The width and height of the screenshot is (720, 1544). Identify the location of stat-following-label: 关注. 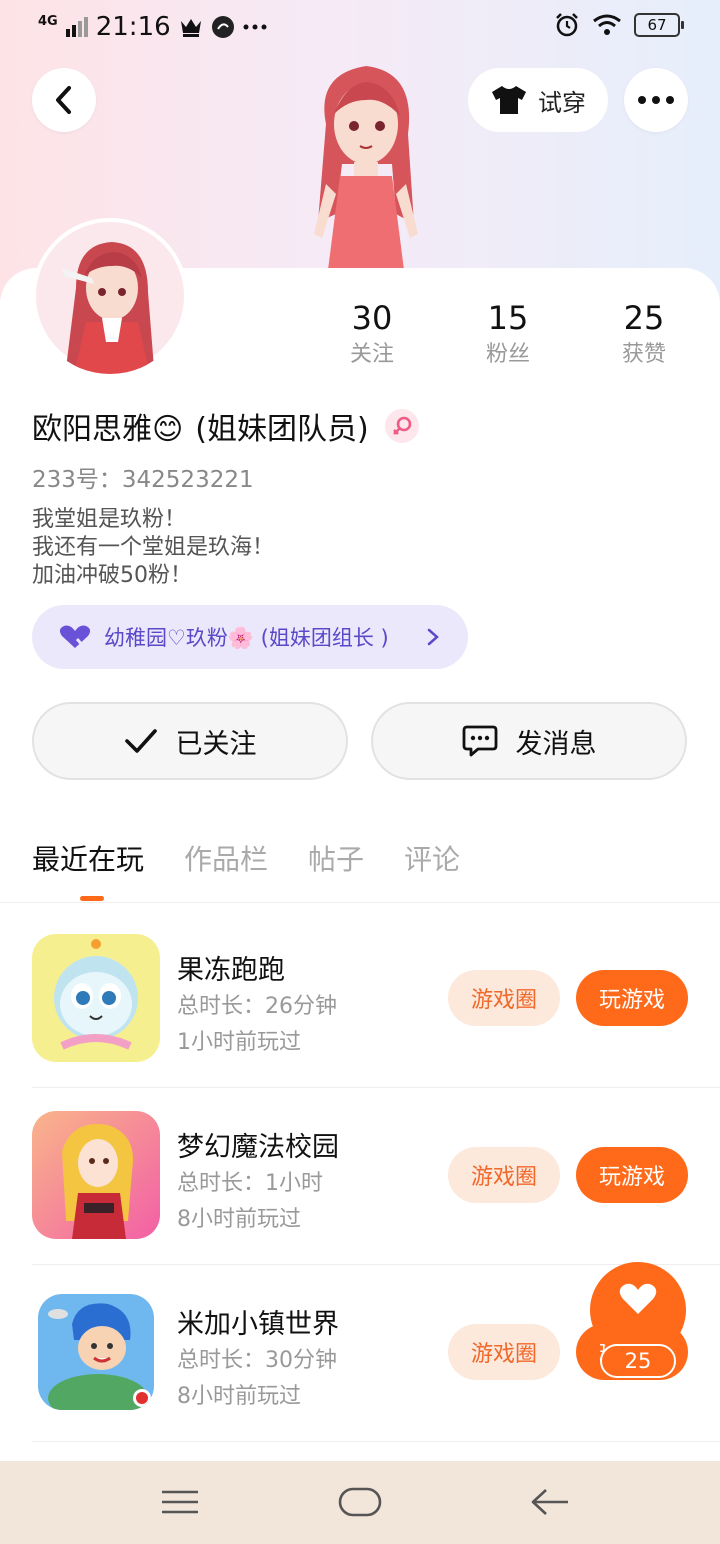
(371, 354).